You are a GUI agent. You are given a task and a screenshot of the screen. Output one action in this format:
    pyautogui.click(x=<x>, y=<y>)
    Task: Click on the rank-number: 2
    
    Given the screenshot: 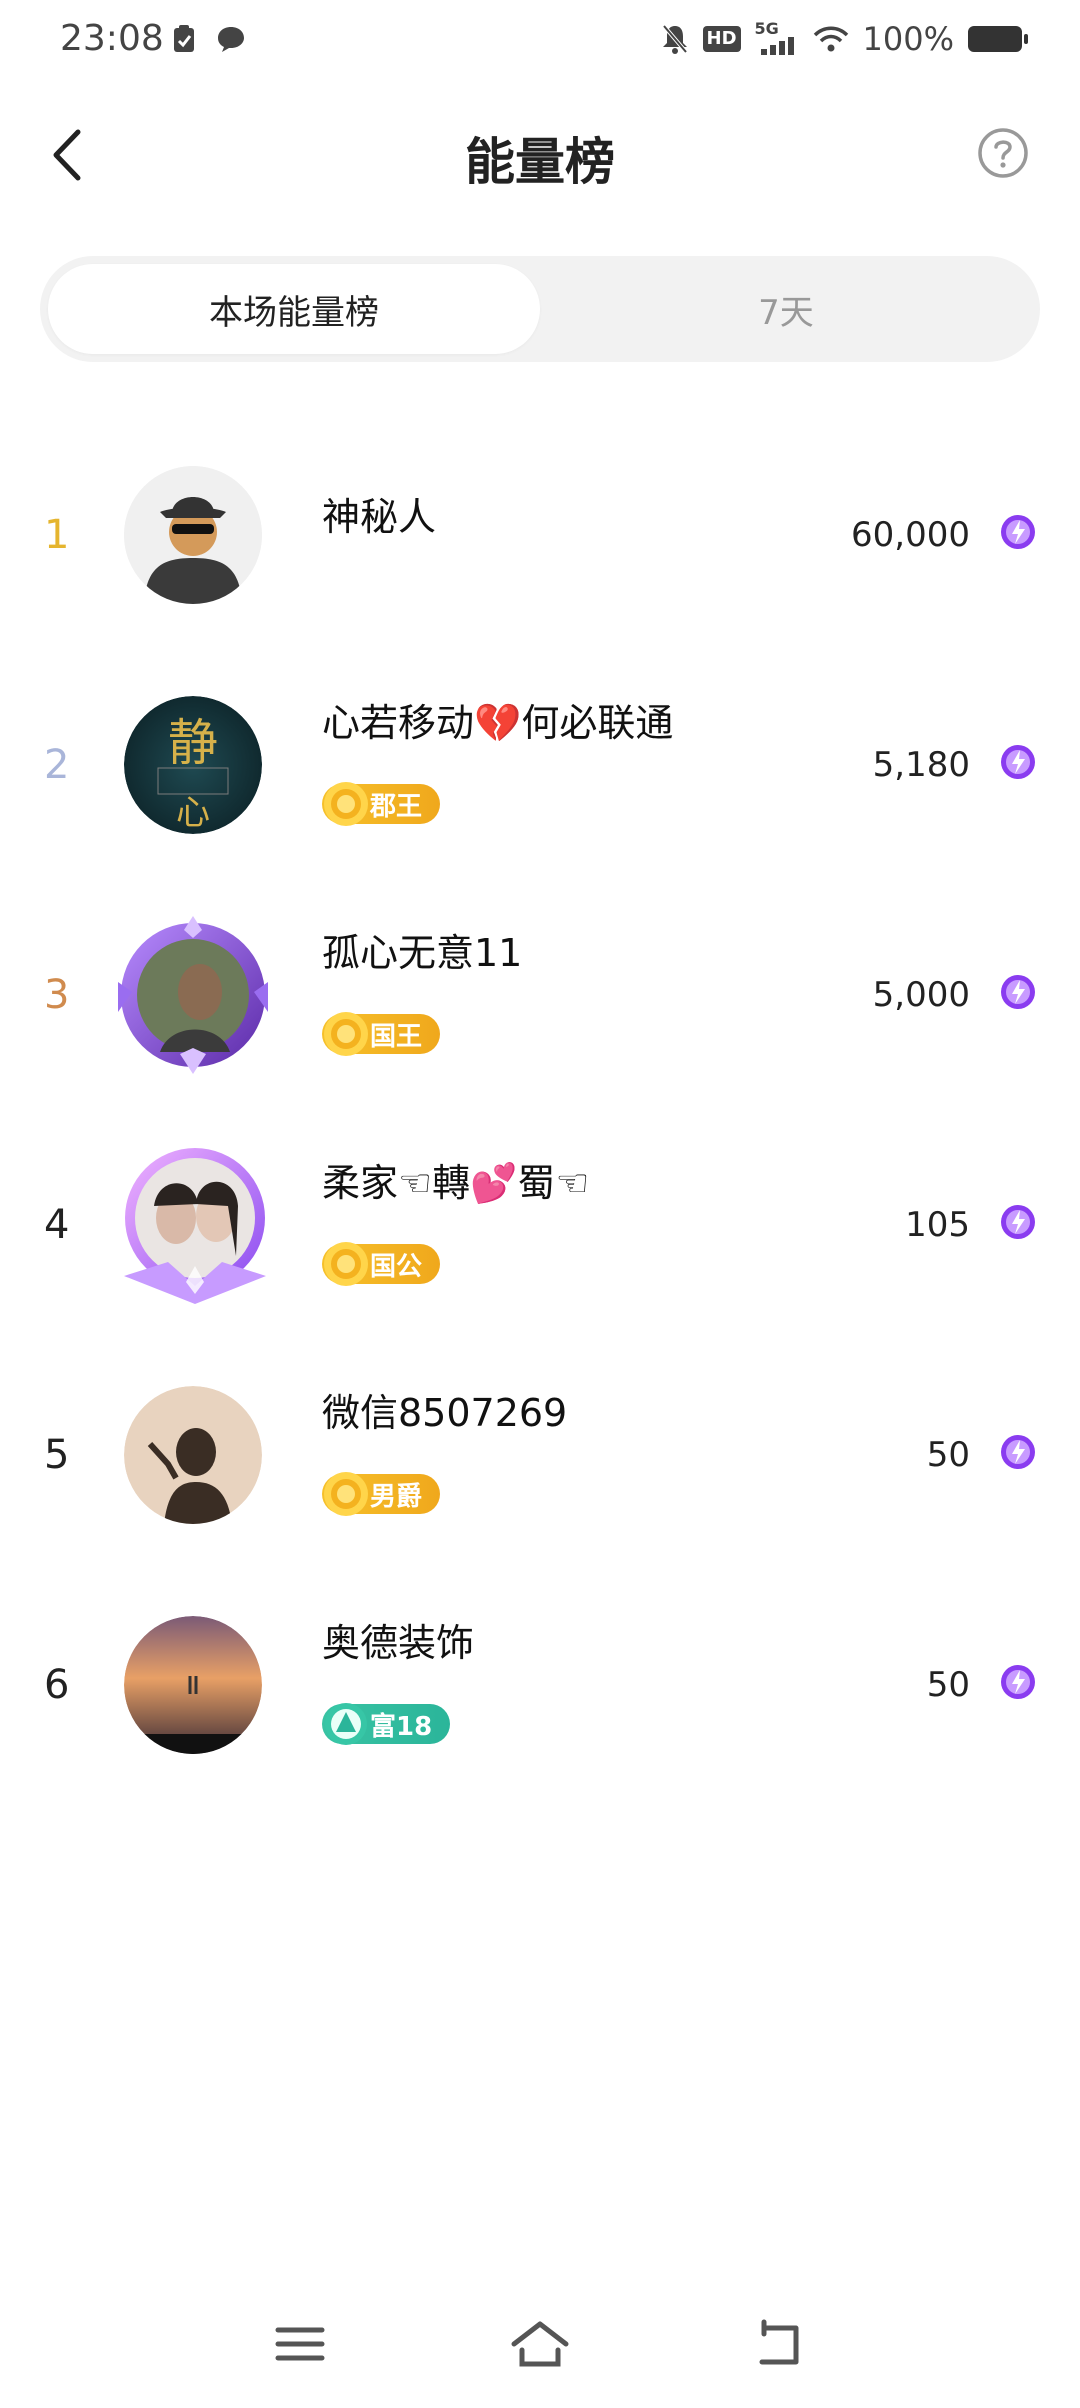 What is the action you would take?
    pyautogui.click(x=57, y=765)
    